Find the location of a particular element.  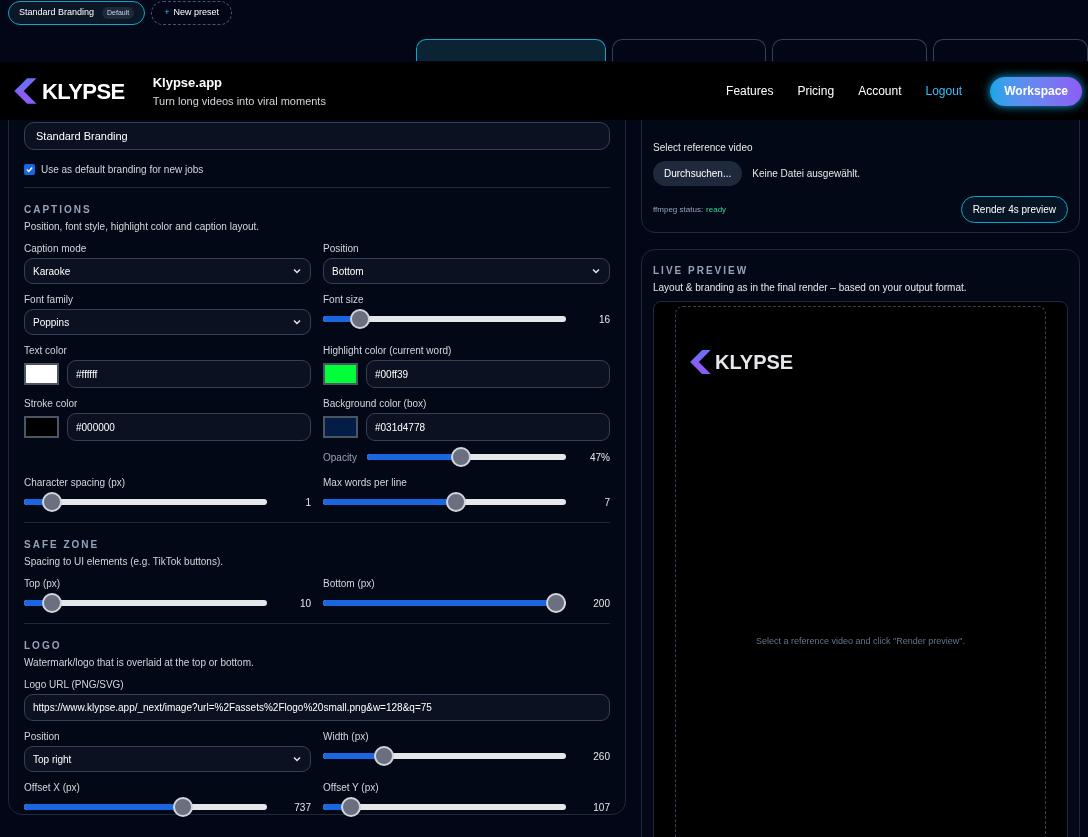

checkbox-label: Use as default branding for new jobs is located at coordinates (122, 170).